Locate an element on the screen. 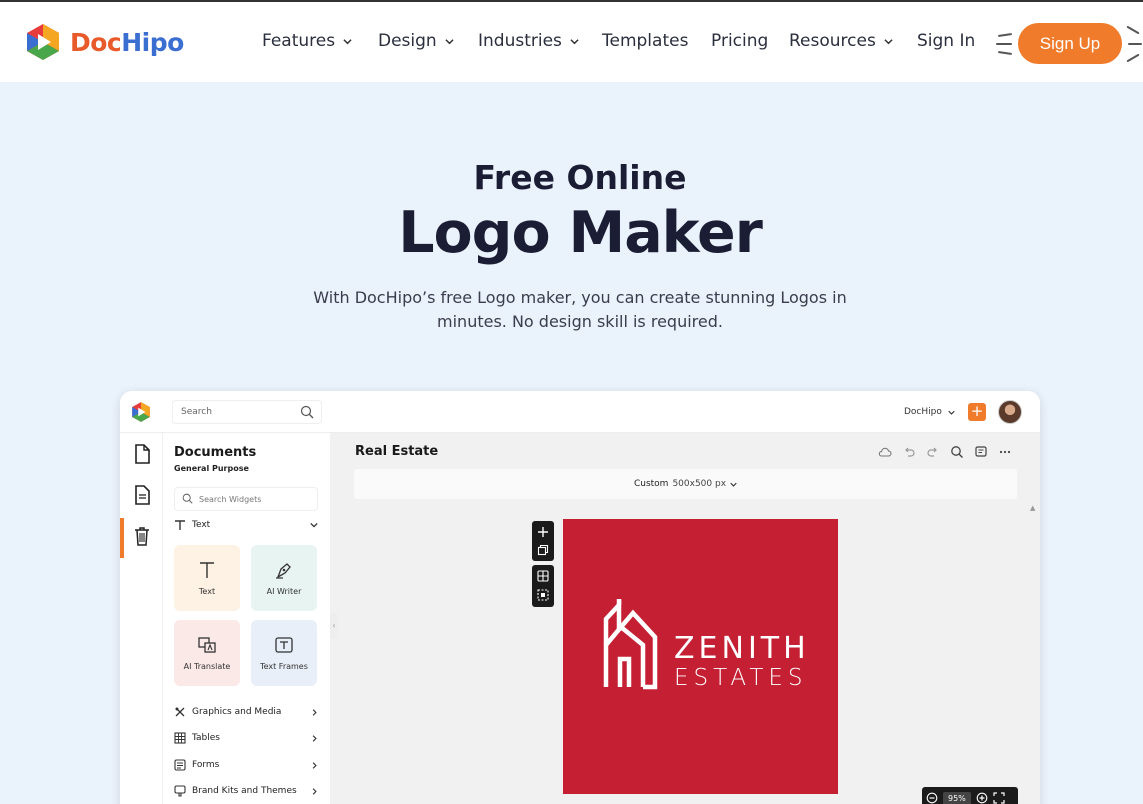 Image resolution: width=1143 pixels, height=804 pixels. undo-icon is located at coordinates (909, 452).